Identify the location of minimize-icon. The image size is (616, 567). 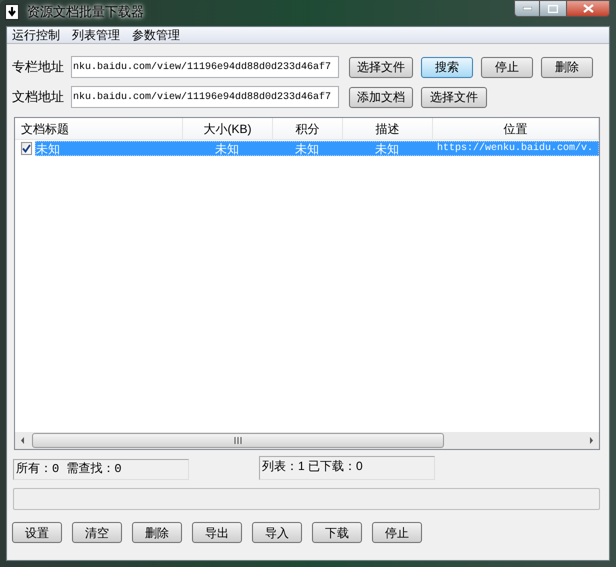
(527, 8).